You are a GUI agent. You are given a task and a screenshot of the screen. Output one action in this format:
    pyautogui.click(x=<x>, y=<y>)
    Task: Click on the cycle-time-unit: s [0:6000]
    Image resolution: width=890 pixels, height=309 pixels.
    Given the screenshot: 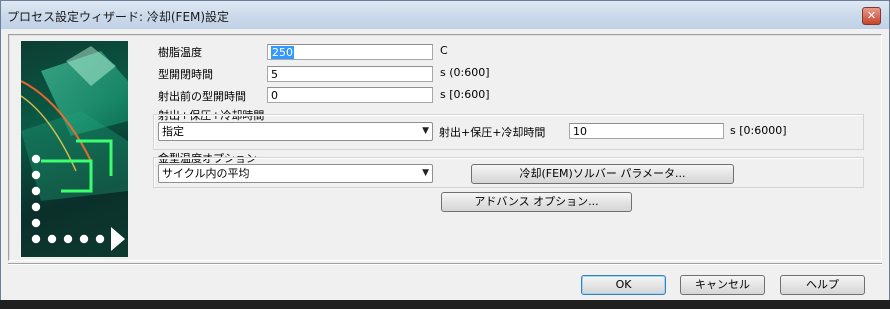 What is the action you would take?
    pyautogui.click(x=758, y=130)
    